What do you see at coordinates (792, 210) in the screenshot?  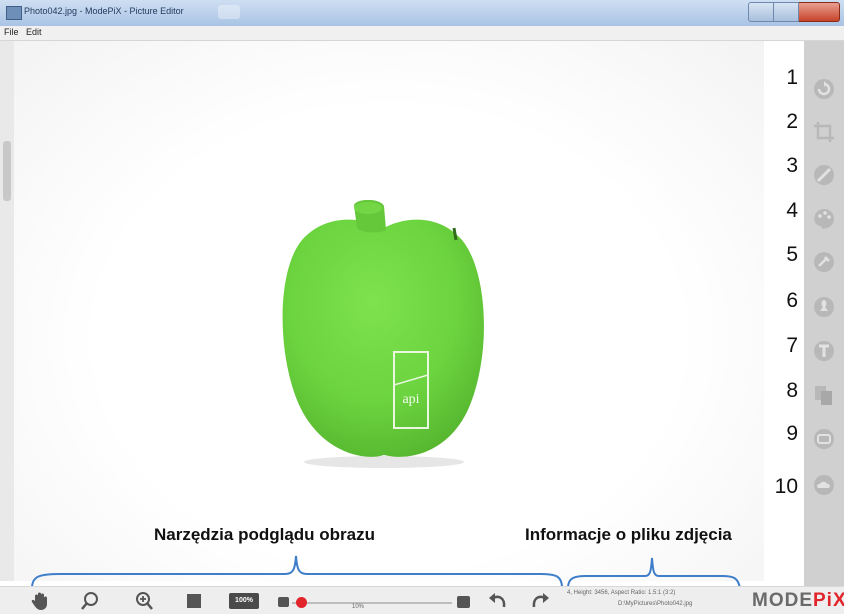 I see `tool-number-4: 4` at bounding box center [792, 210].